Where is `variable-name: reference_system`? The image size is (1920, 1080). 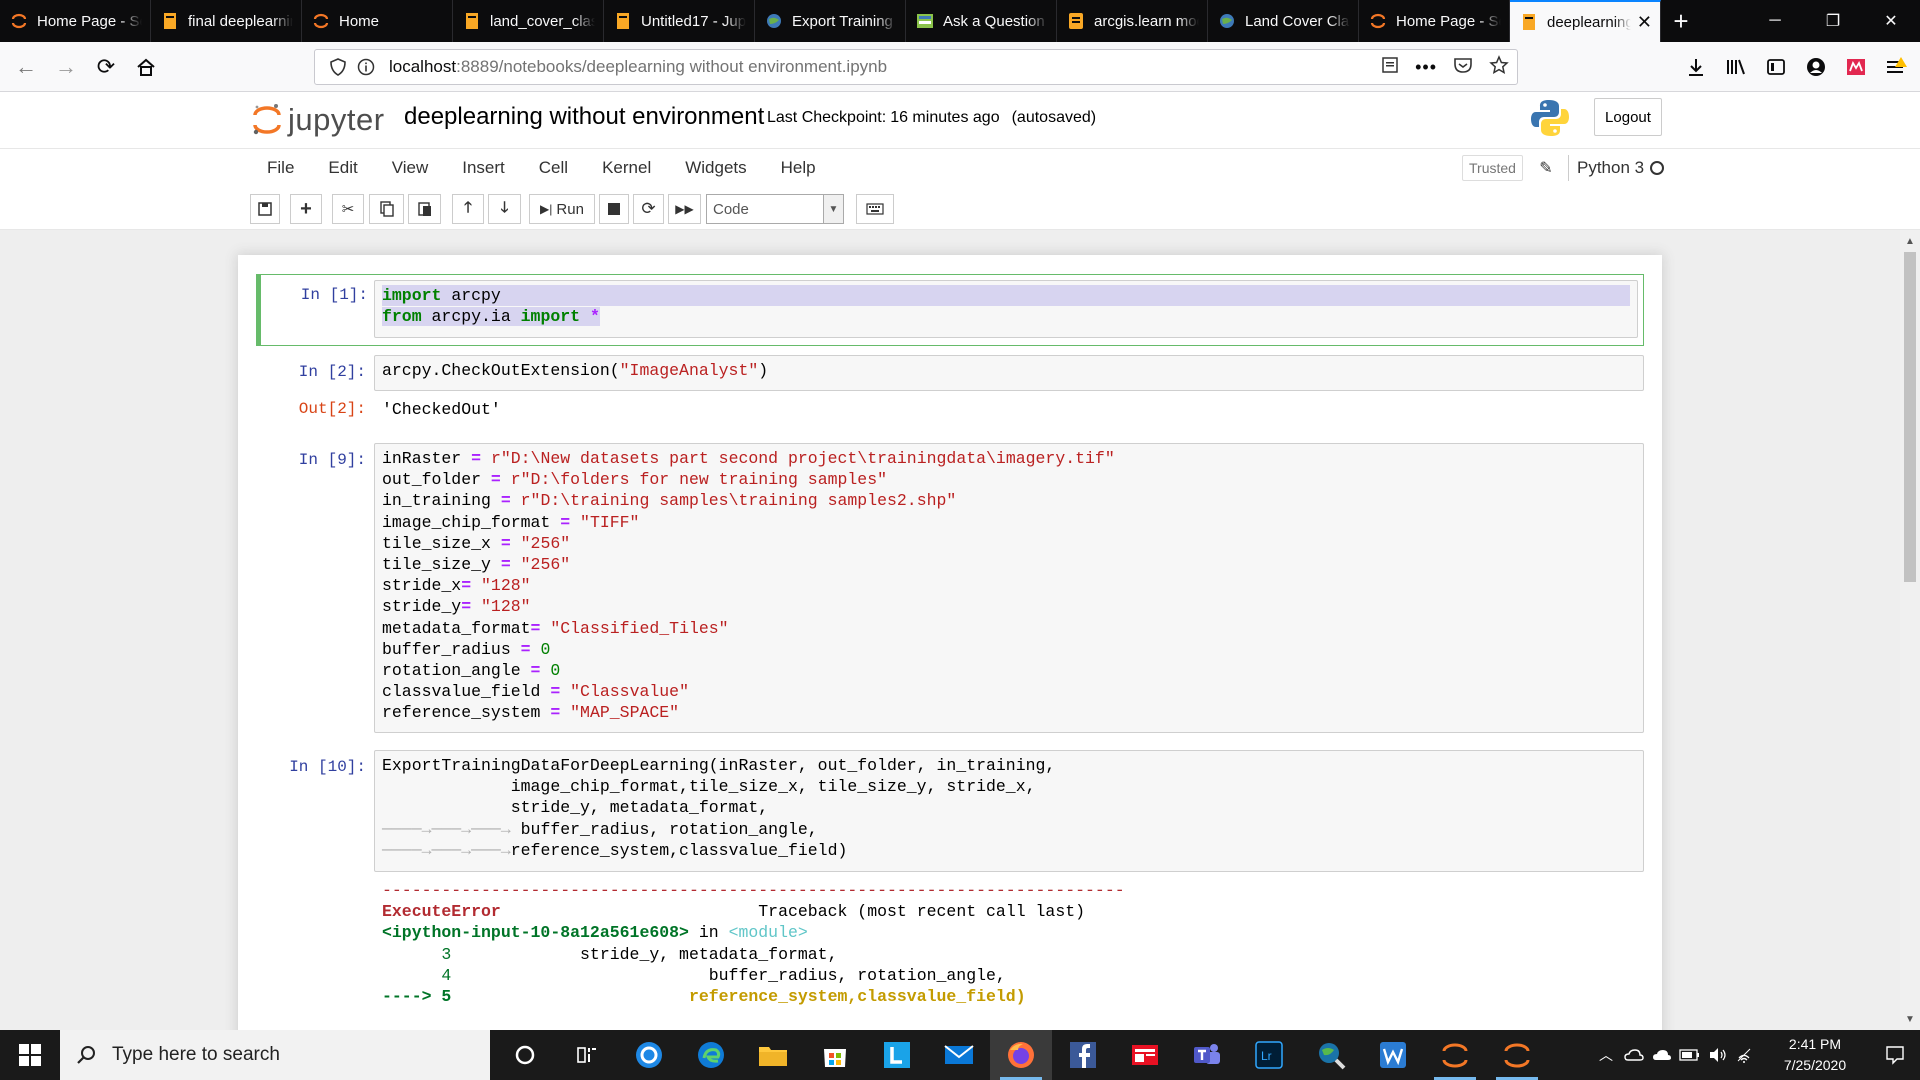 variable-name: reference_system is located at coordinates (461, 713).